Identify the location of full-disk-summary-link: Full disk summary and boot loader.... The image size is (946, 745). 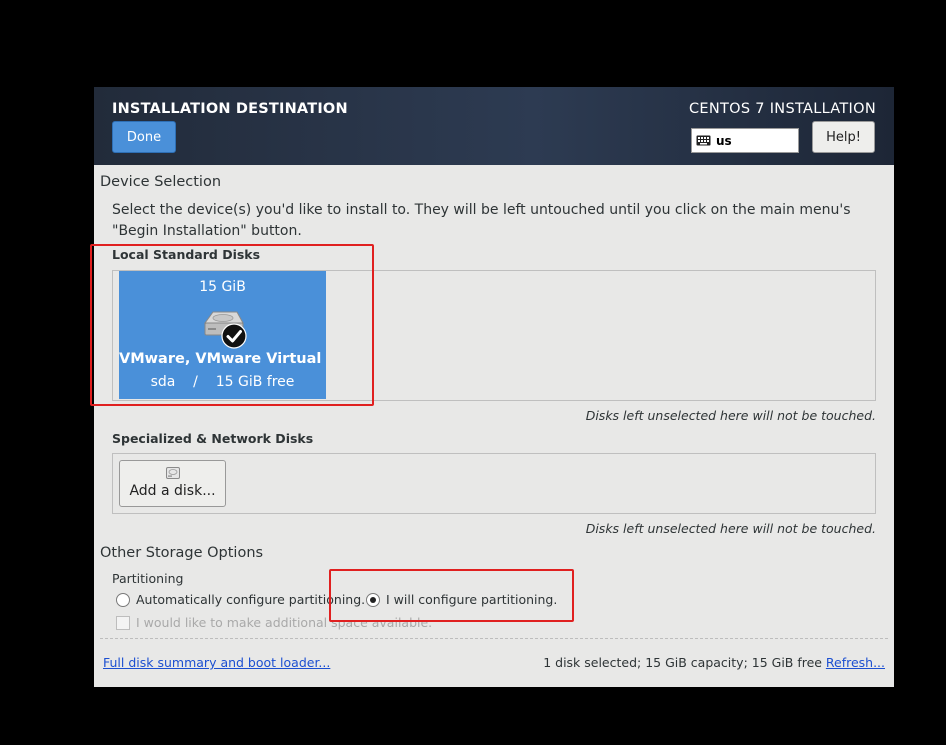
(216, 662).